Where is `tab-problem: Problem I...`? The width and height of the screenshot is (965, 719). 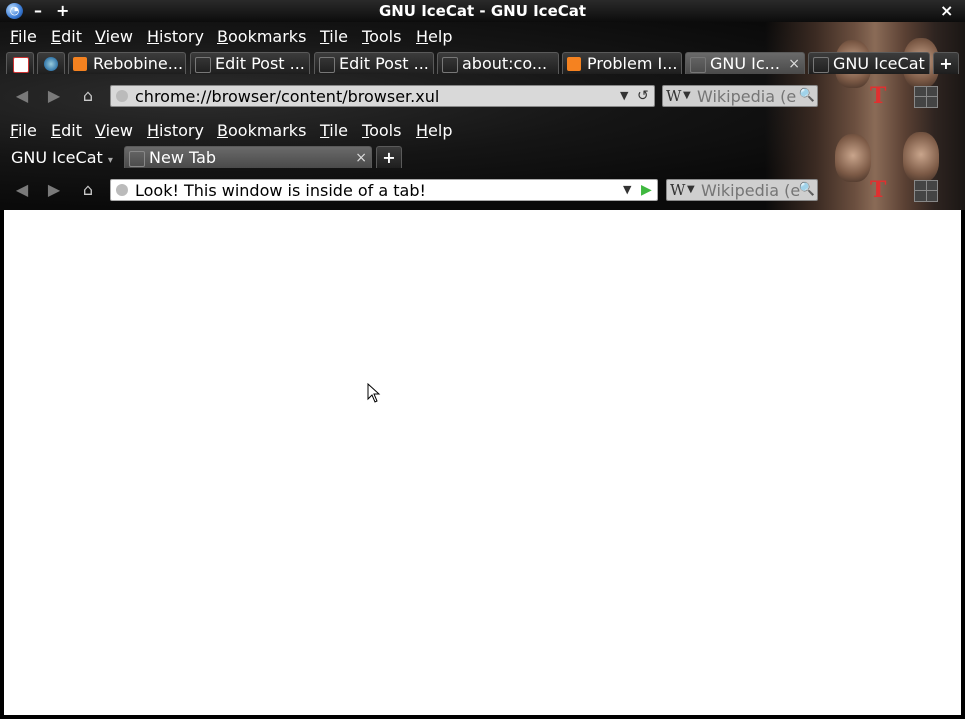 tab-problem: Problem I... is located at coordinates (622, 63).